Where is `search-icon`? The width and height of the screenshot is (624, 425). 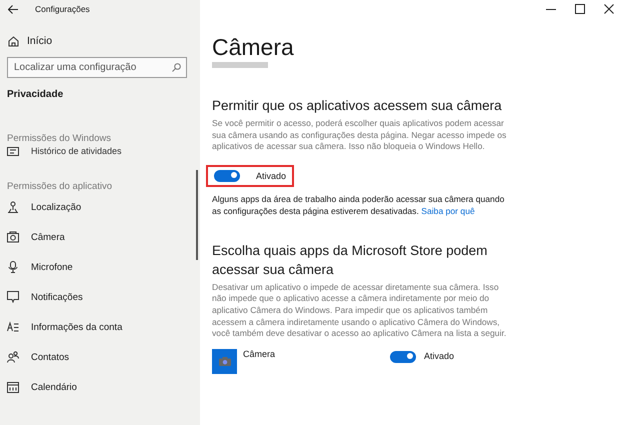 search-icon is located at coordinates (176, 67).